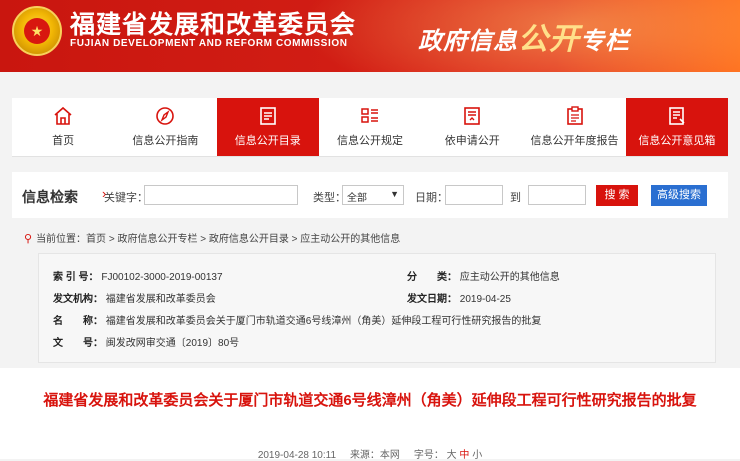  What do you see at coordinates (267, 127) in the screenshot?
I see `nav-item-catalog: 信息公开目录` at bounding box center [267, 127].